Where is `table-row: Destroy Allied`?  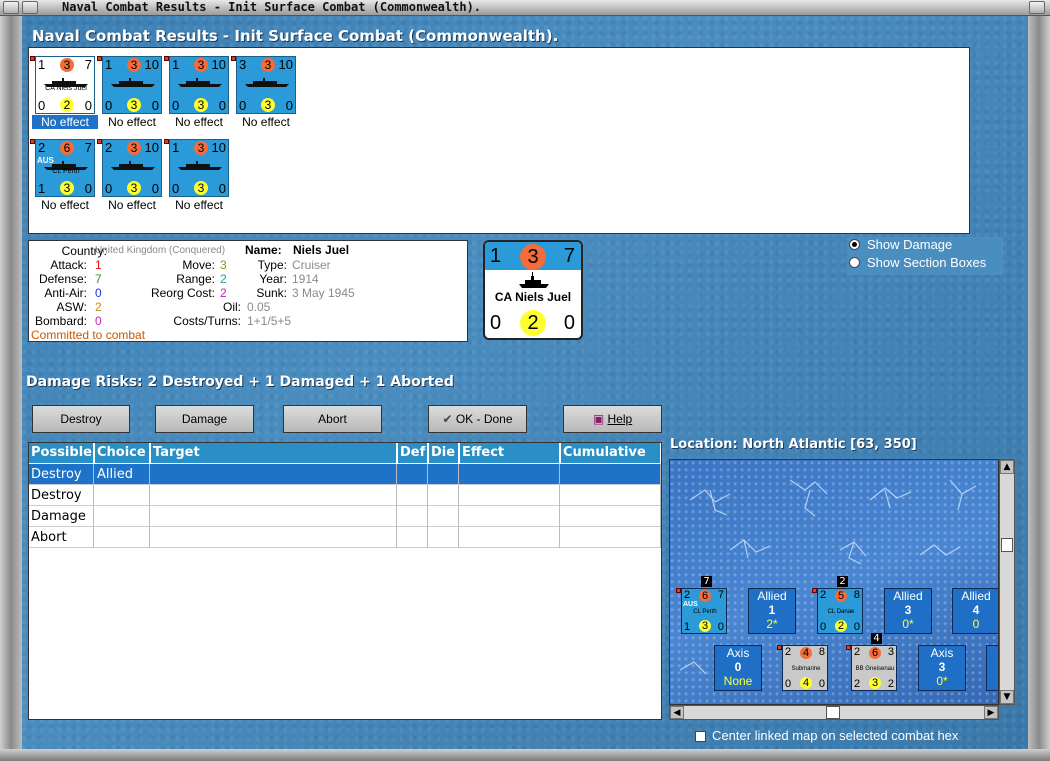
table-row: Destroy Allied is located at coordinates (345, 474).